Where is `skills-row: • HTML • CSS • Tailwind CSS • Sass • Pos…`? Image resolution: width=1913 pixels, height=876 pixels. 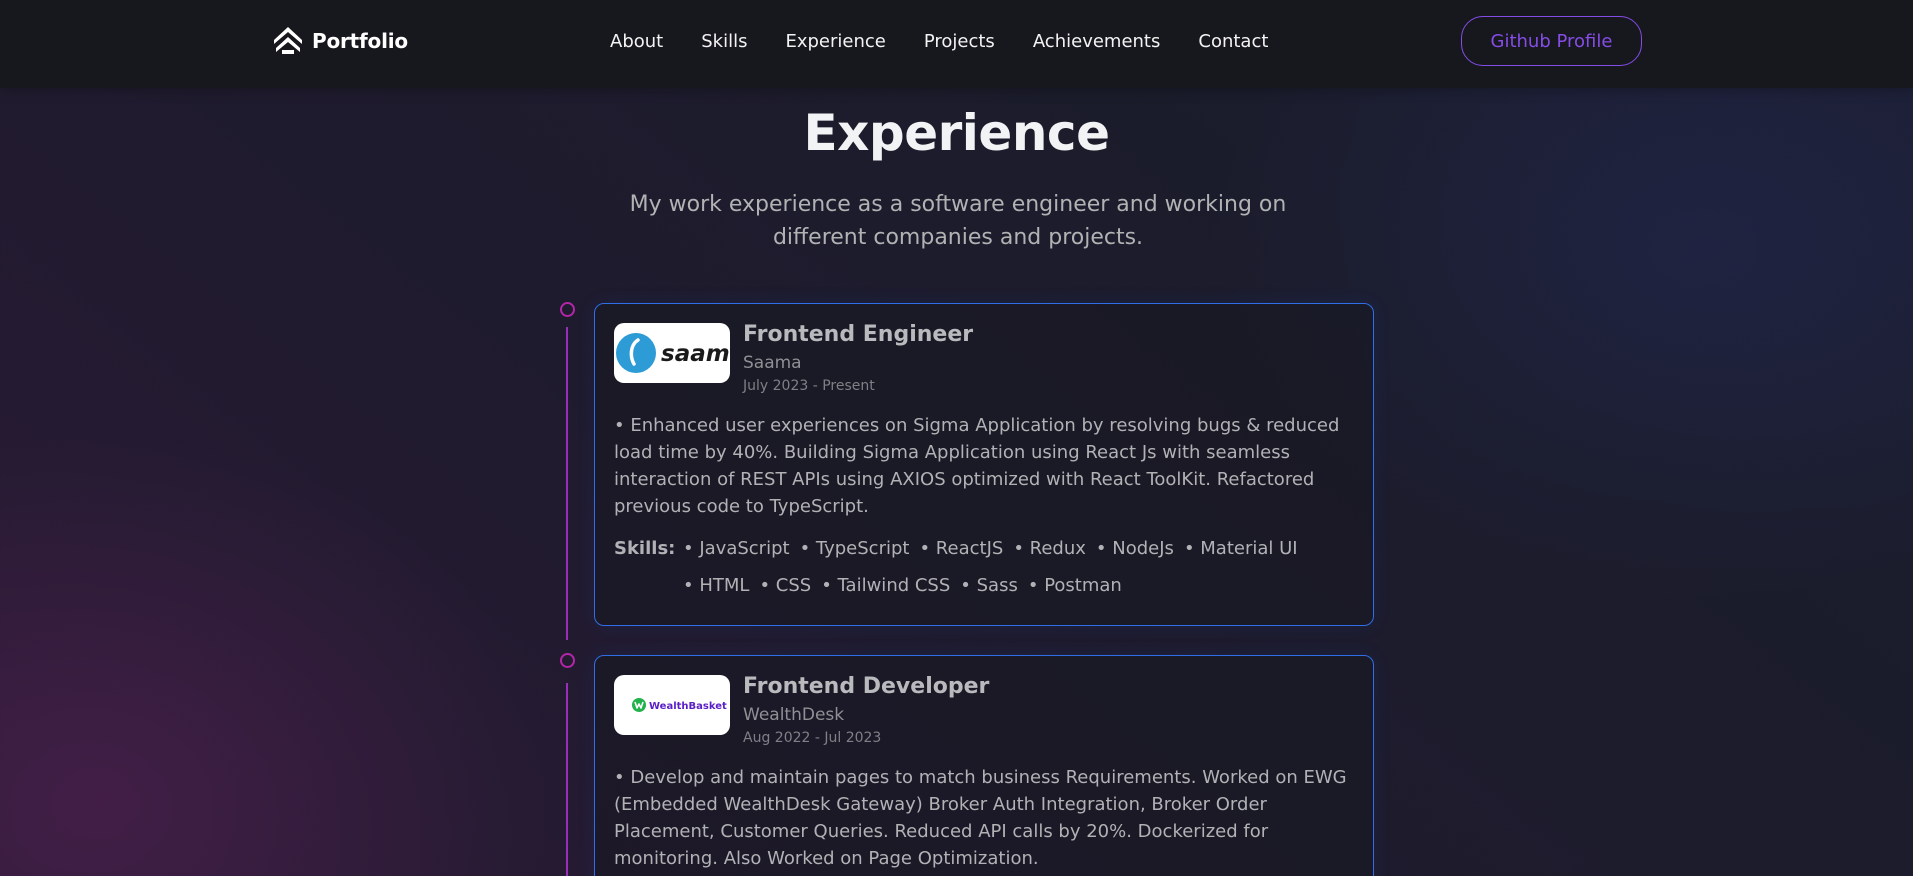 skills-row: • HTML • CSS • Tailwind CSS • Sass • Pos… is located at coordinates (907, 585).